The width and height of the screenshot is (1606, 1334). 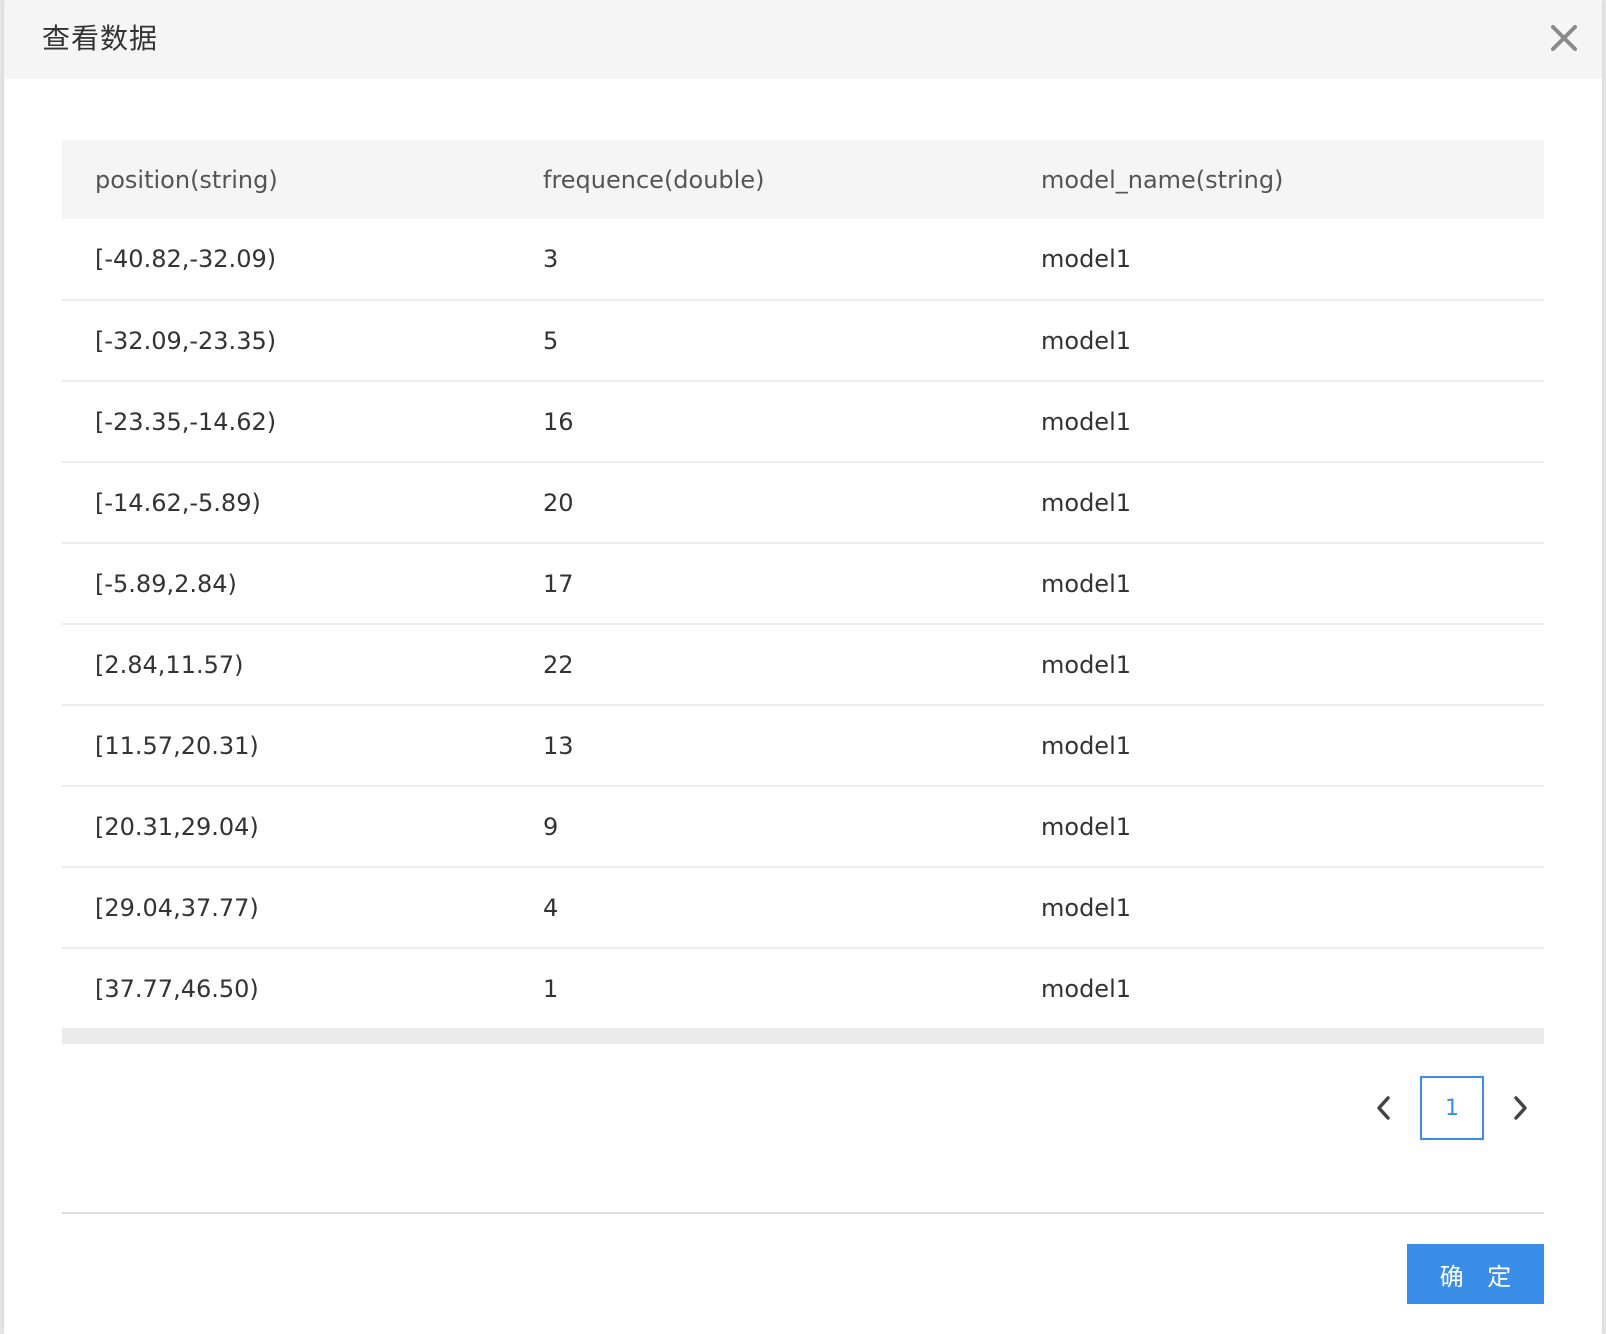 I want to click on table-row: [-32.09,-23.35) 5 model1, so click(x=803, y=340).